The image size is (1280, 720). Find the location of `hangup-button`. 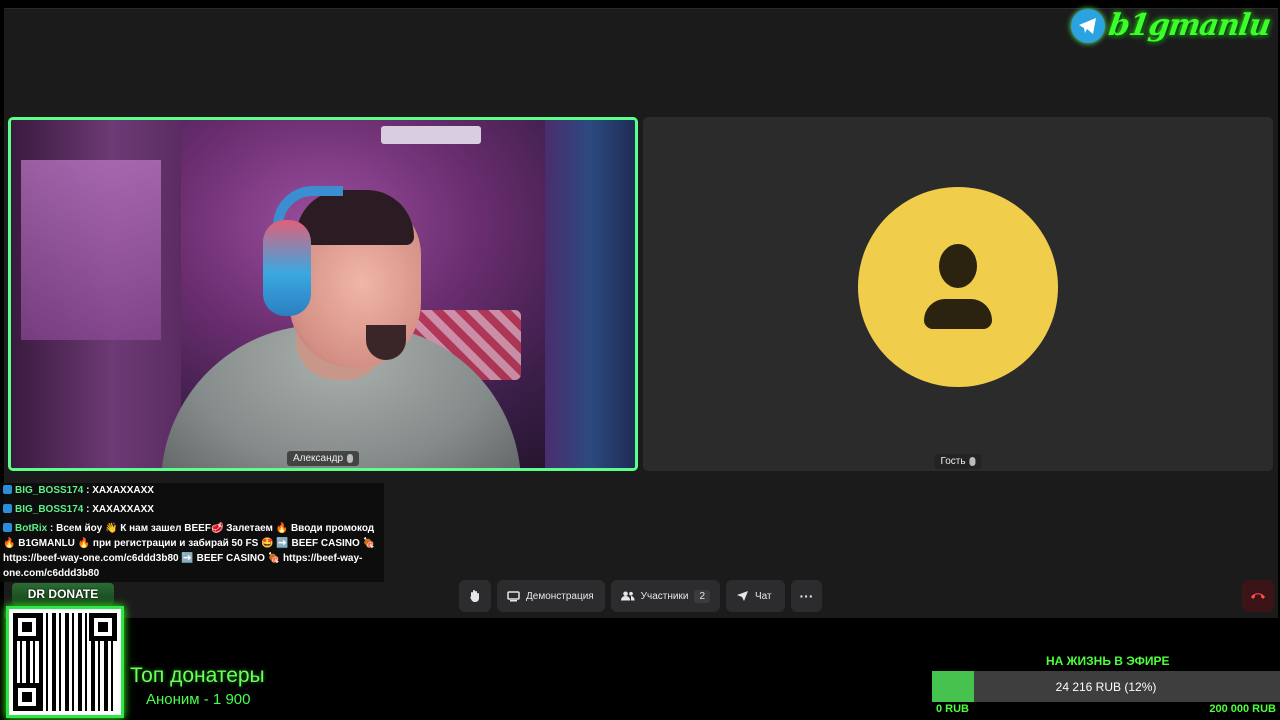

hangup-button is located at coordinates (1258, 596).